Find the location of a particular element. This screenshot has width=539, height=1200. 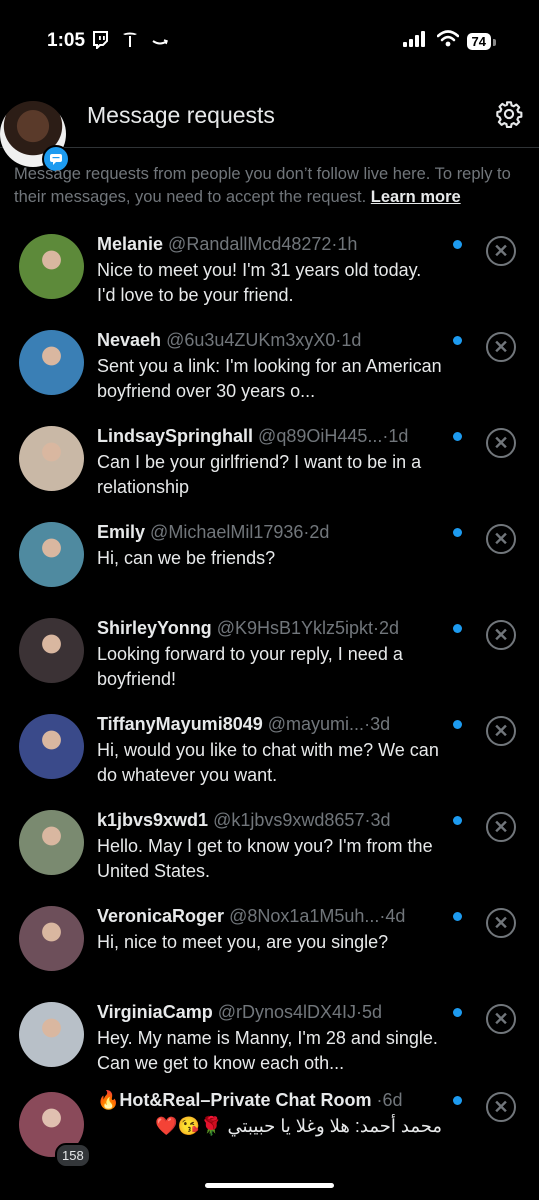

sender-line: Nevaeh @6u3u4ZUKm3xyX0·1d is located at coordinates (272, 340).